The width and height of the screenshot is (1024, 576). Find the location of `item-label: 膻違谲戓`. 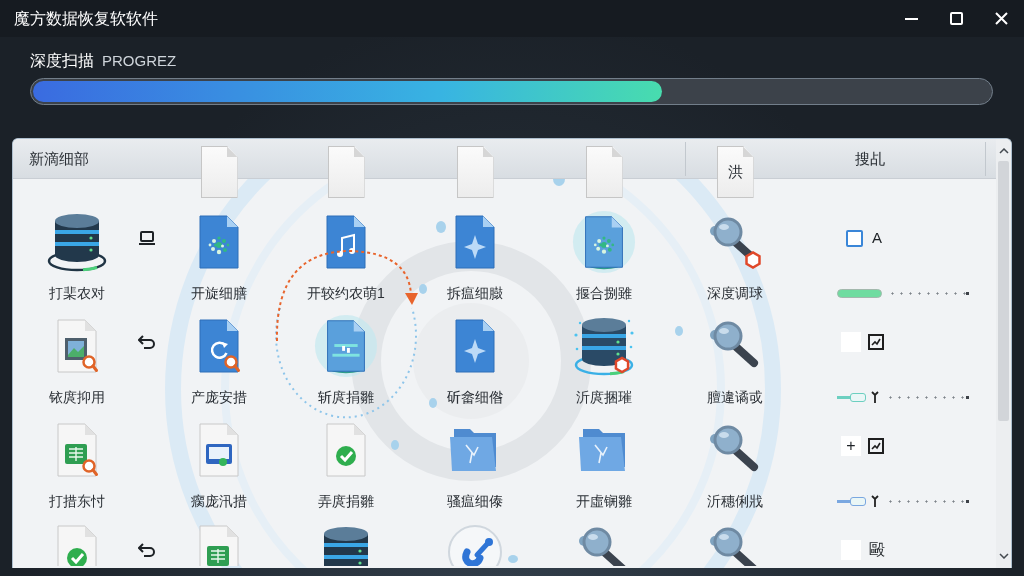

item-label: 膻違谲戓 is located at coordinates (735, 397).